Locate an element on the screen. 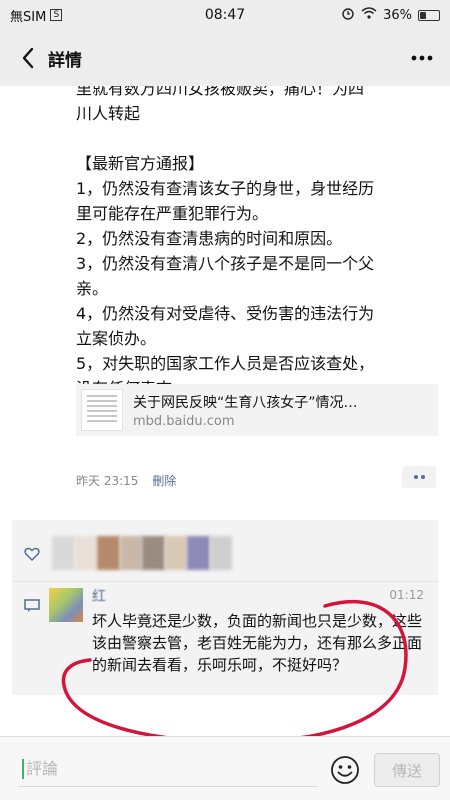 The width and height of the screenshot is (450, 800). comment-time: 01:12 is located at coordinates (406, 595).